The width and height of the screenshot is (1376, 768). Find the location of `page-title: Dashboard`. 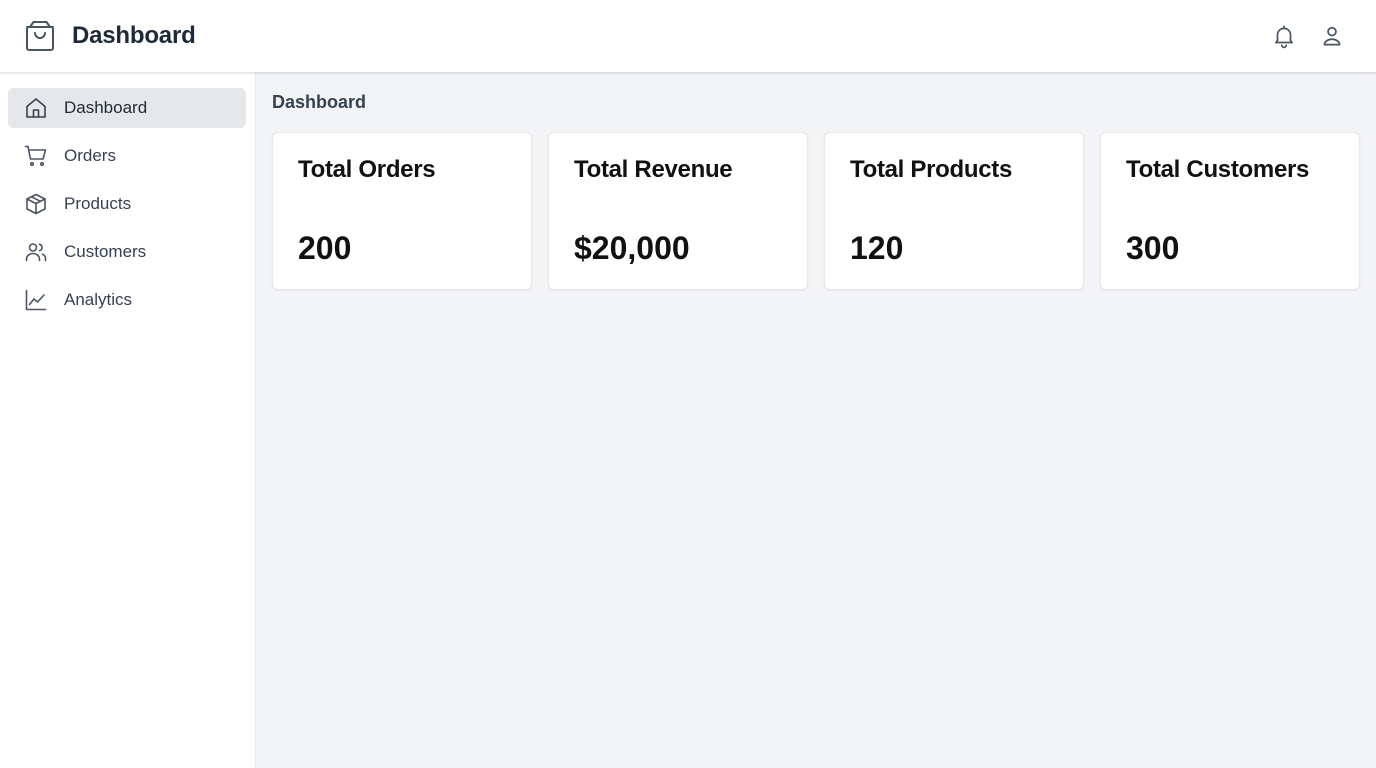

page-title: Dashboard is located at coordinates (319, 102).